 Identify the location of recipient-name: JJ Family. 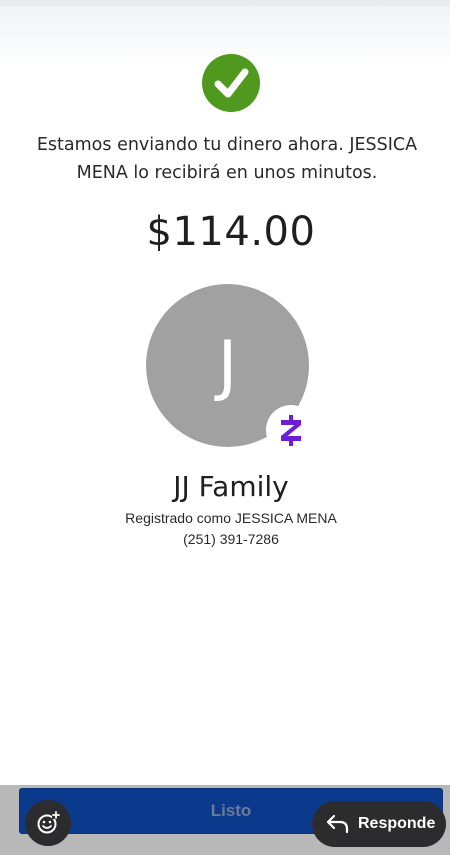
(231, 486).